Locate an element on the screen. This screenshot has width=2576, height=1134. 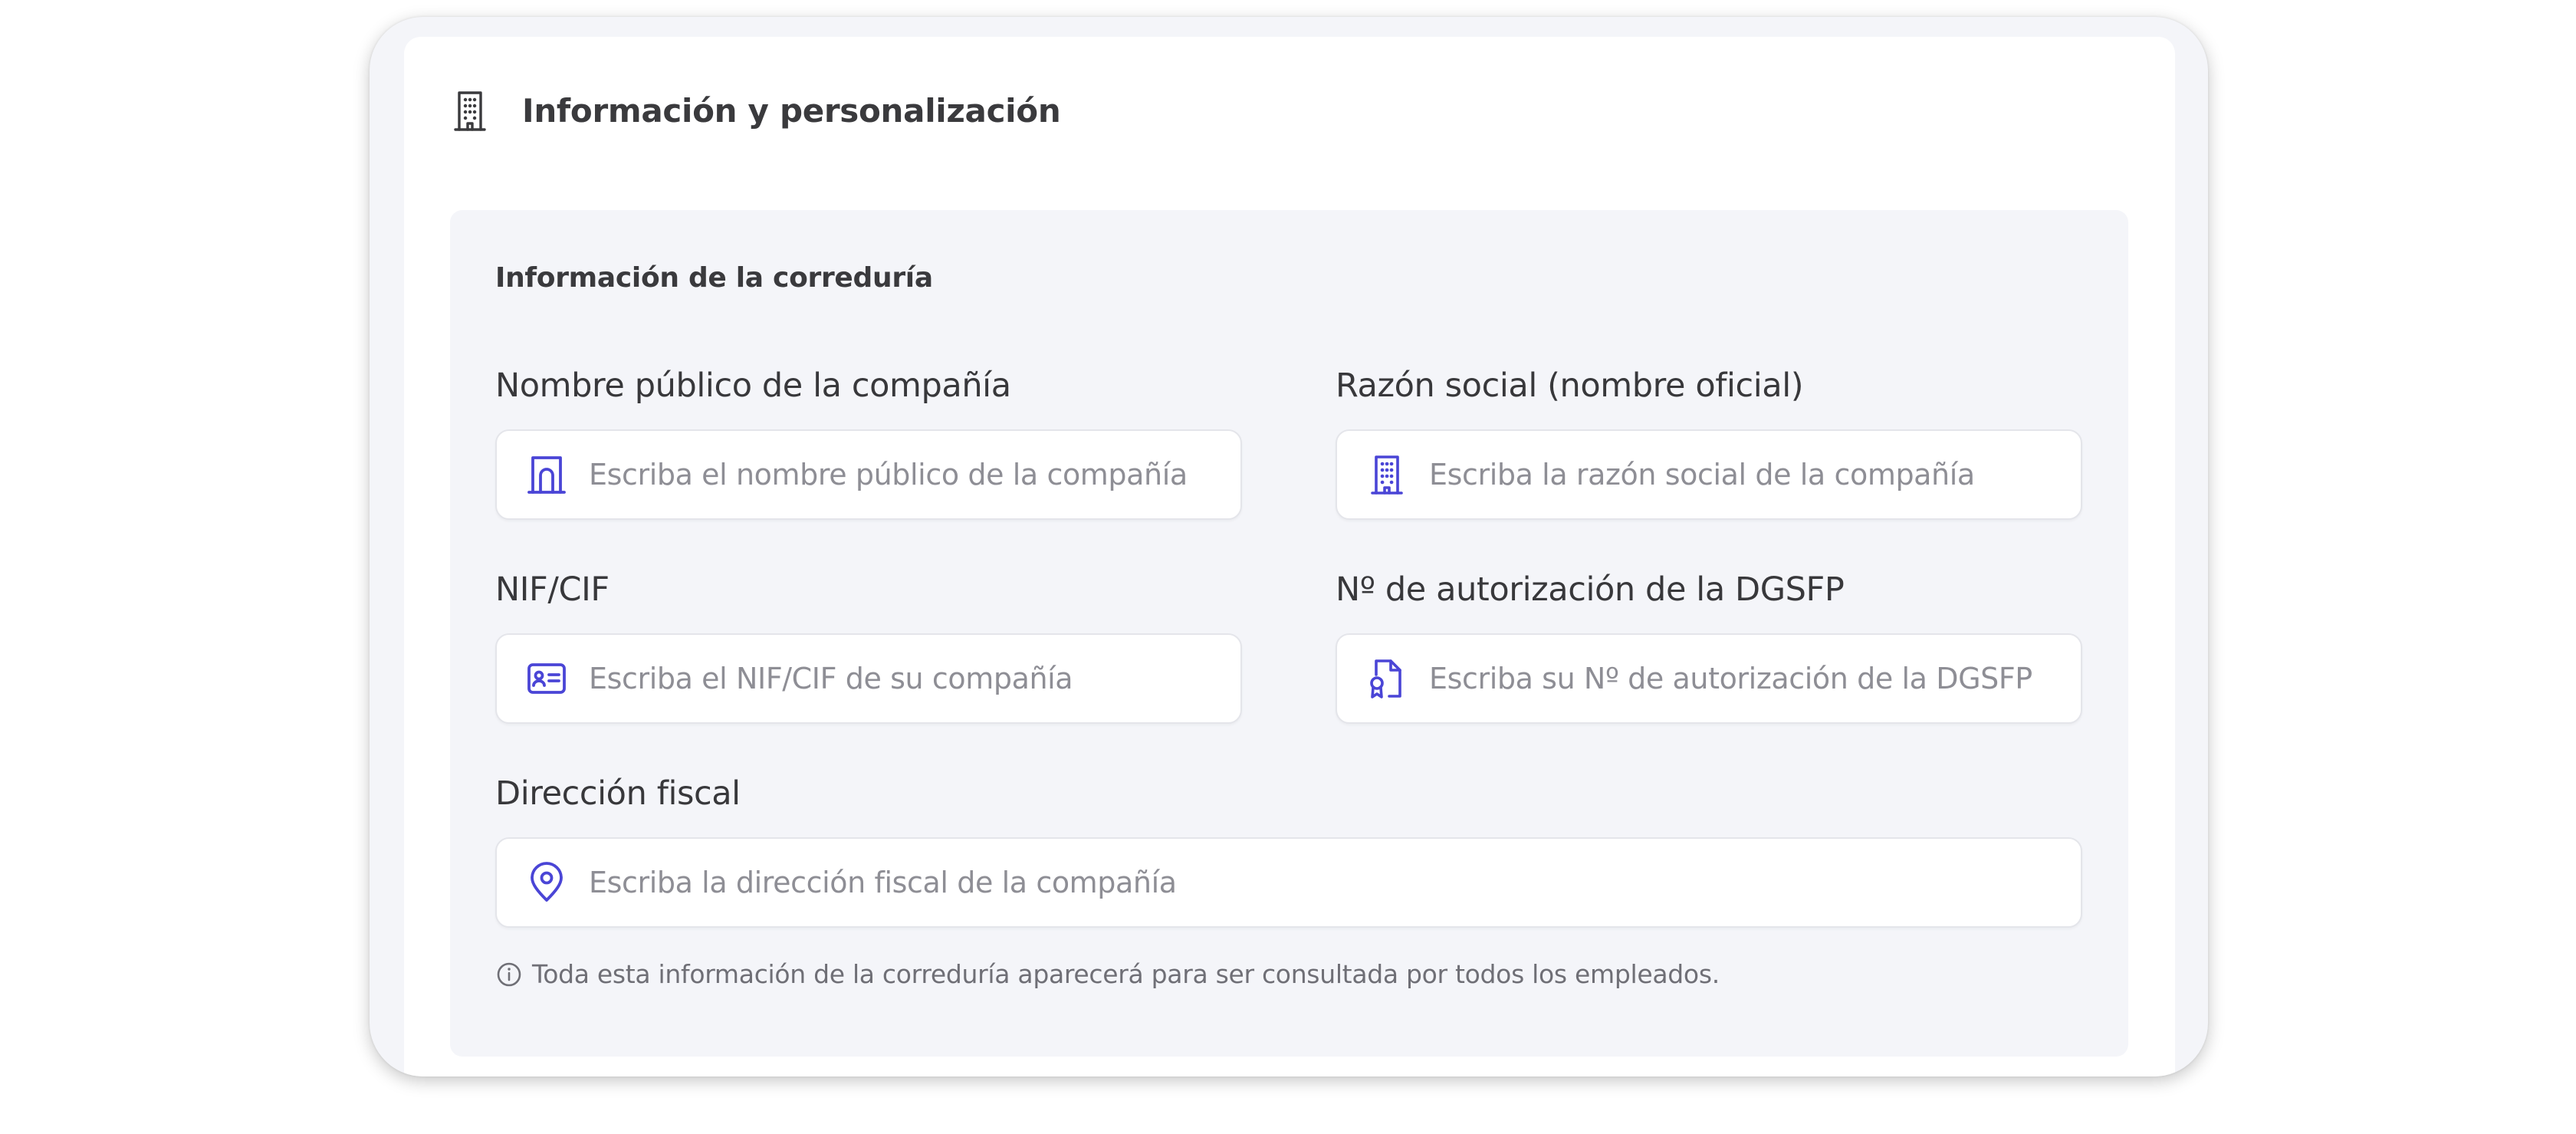
legal-name-input is located at coordinates (1755, 474).